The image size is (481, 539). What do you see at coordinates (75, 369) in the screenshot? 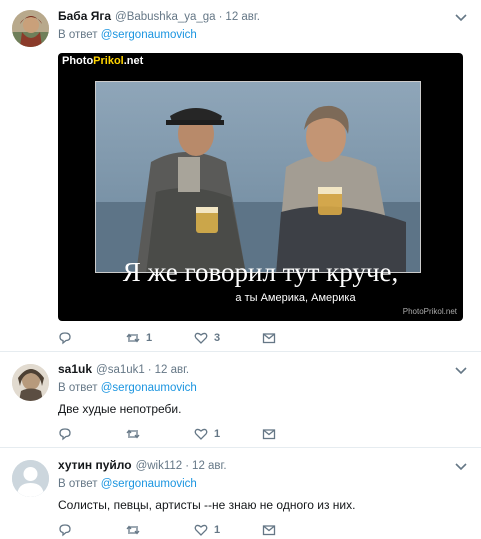
I see `display-name: sa1uk` at bounding box center [75, 369].